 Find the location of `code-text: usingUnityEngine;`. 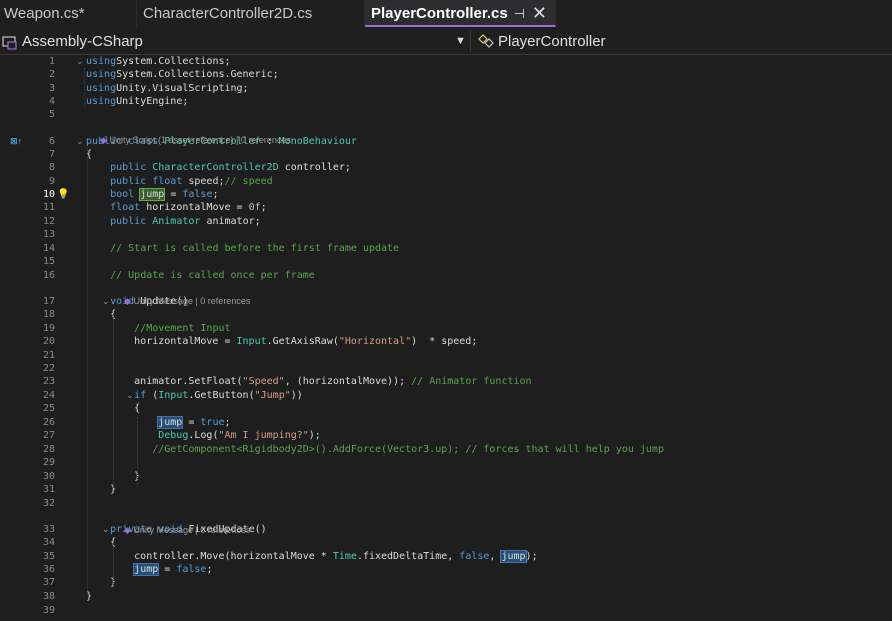

code-text: usingUnityEngine; is located at coordinates (137, 101).